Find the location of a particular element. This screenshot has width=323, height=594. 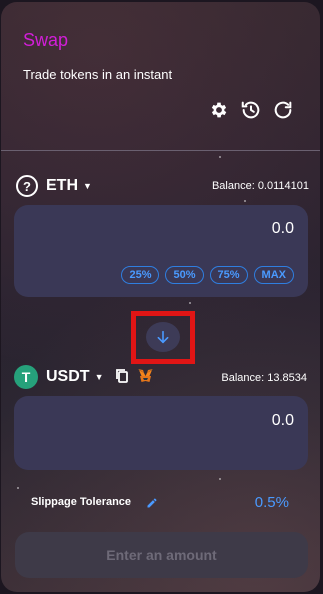

to-amount-input: 0.0 is located at coordinates (283, 421).